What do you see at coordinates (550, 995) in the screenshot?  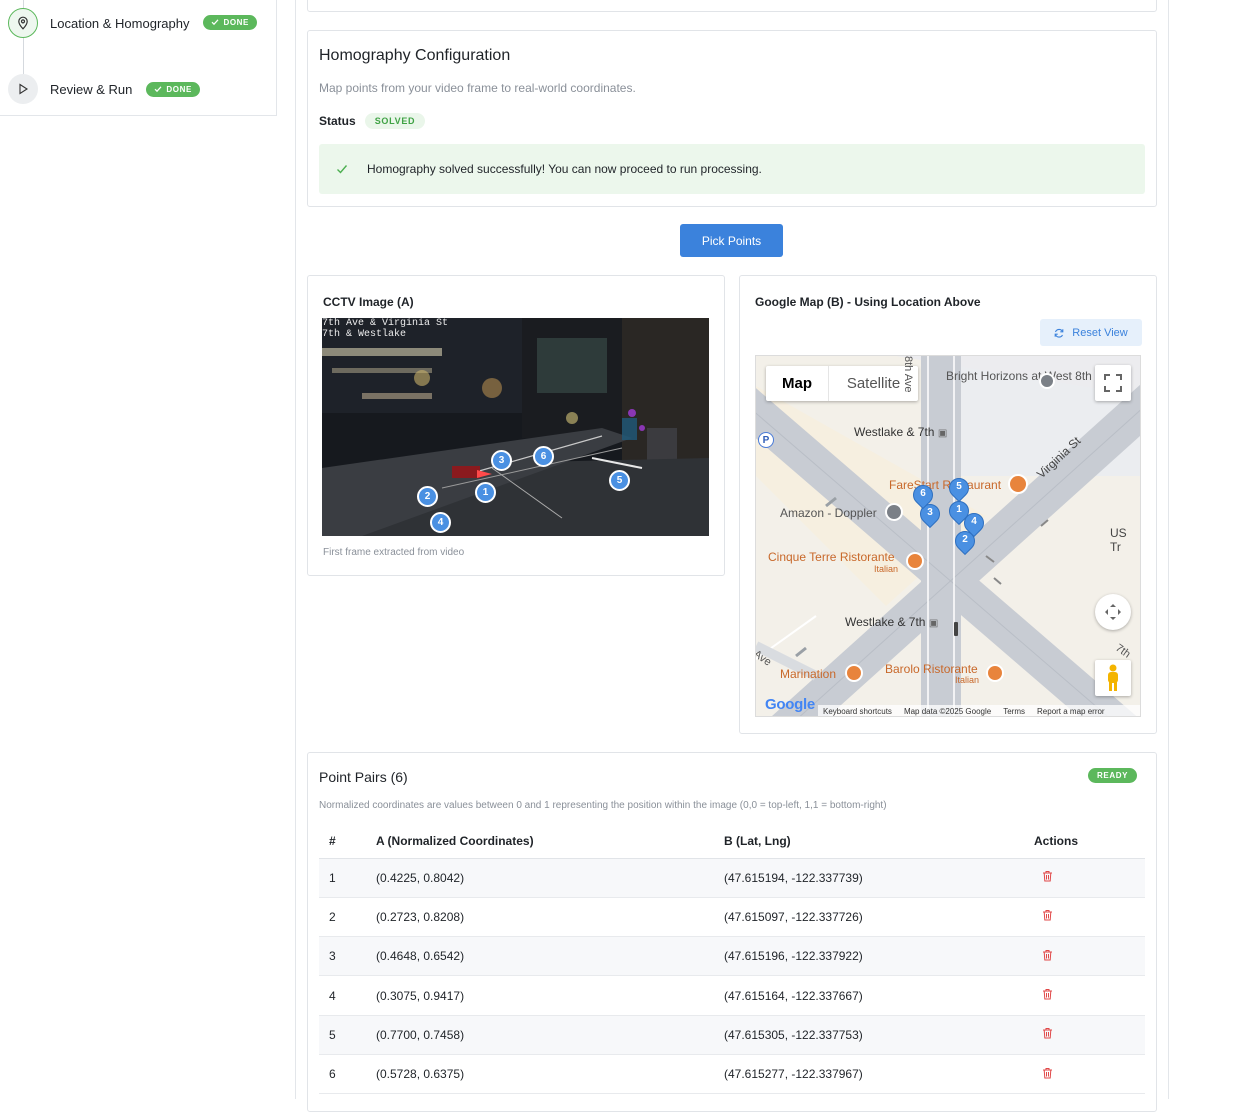 I see `normalized-coords: (0.3075, 0.9417)` at bounding box center [550, 995].